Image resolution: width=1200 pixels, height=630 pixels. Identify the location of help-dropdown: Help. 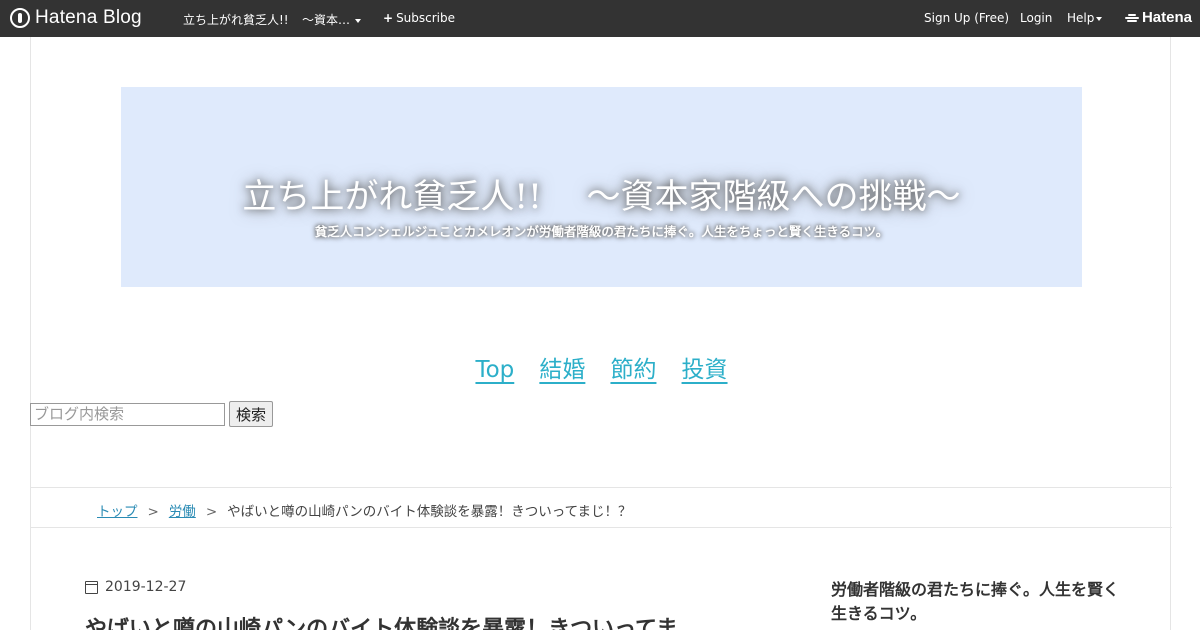
(1085, 18).